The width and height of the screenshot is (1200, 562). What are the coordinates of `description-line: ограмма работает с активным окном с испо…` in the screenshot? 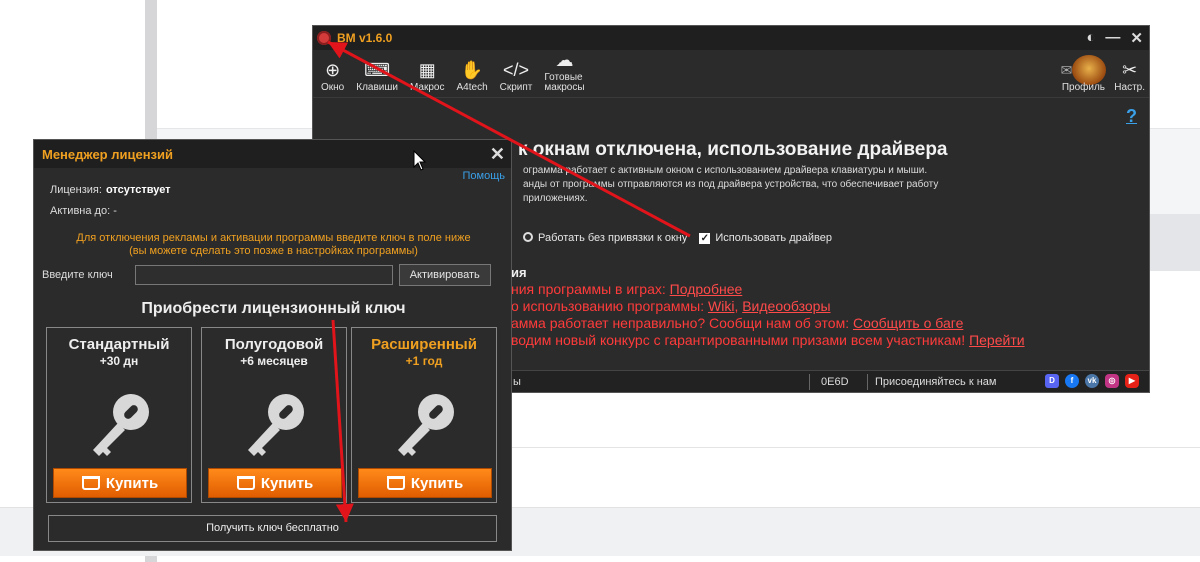 It's located at (725, 170).